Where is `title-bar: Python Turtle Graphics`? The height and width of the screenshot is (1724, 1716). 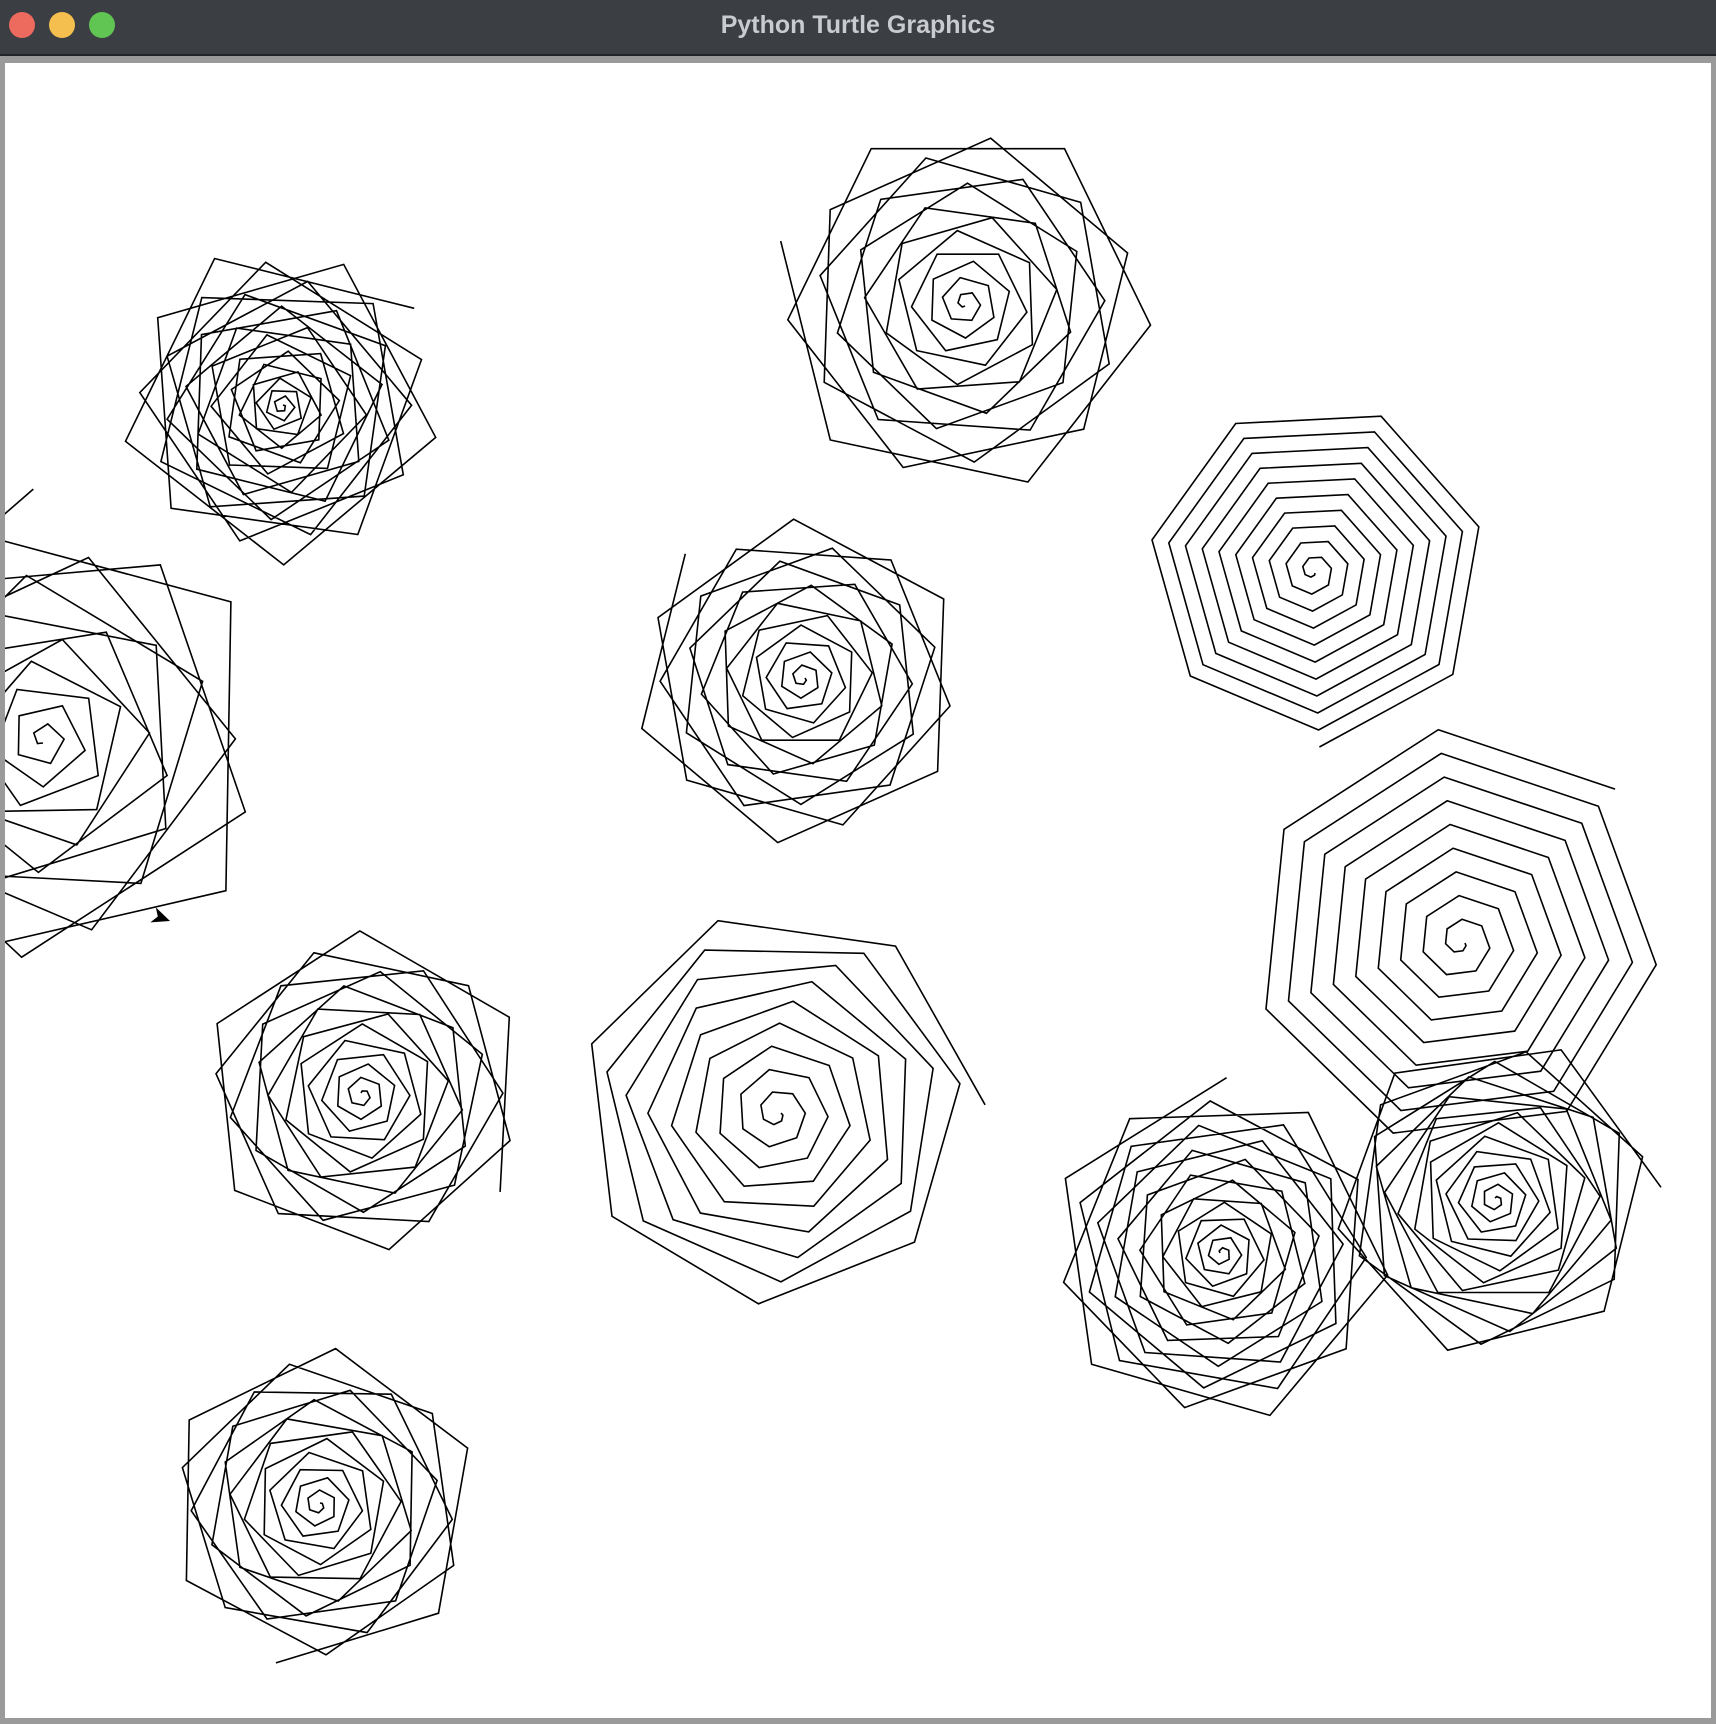
title-bar: Python Turtle Graphics is located at coordinates (858, 28).